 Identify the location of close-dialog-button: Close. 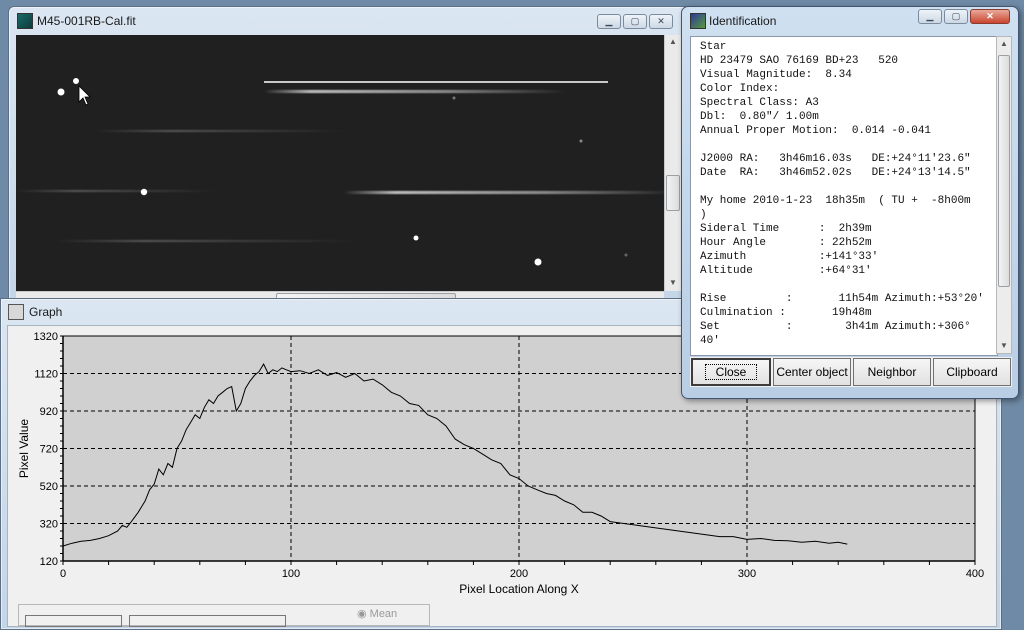
(731, 372).